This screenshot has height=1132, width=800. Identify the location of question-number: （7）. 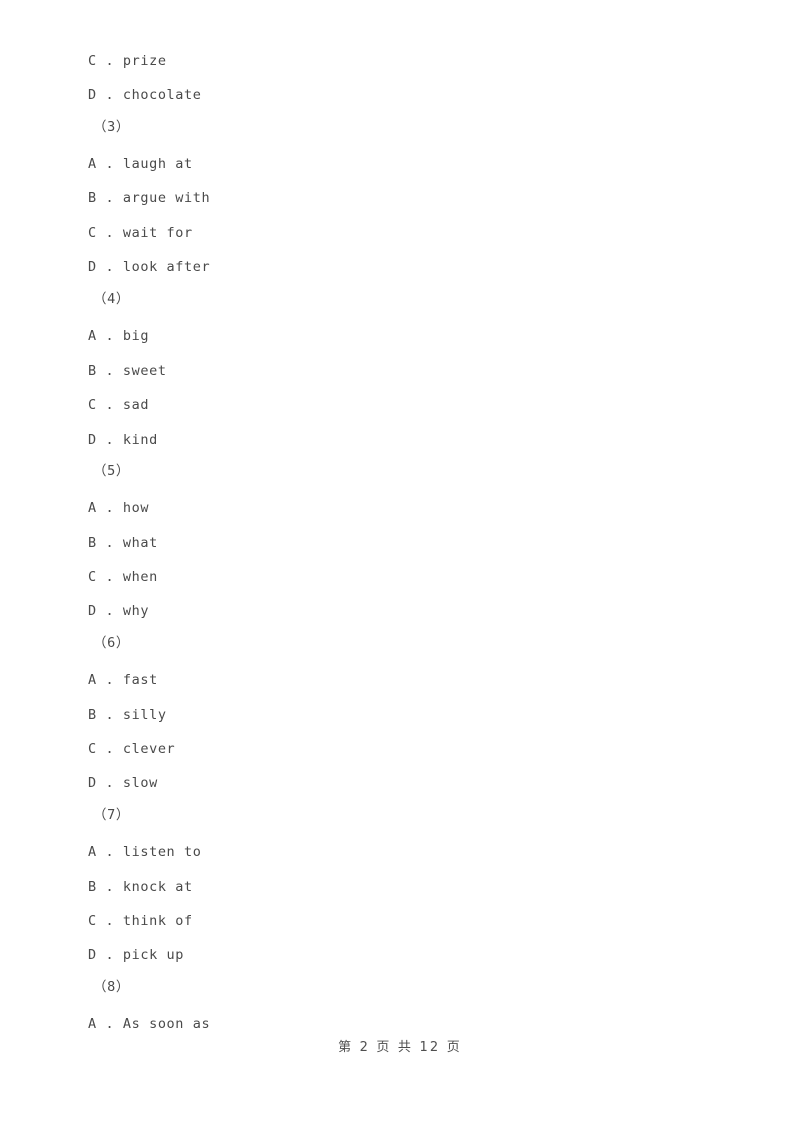
(111, 815).